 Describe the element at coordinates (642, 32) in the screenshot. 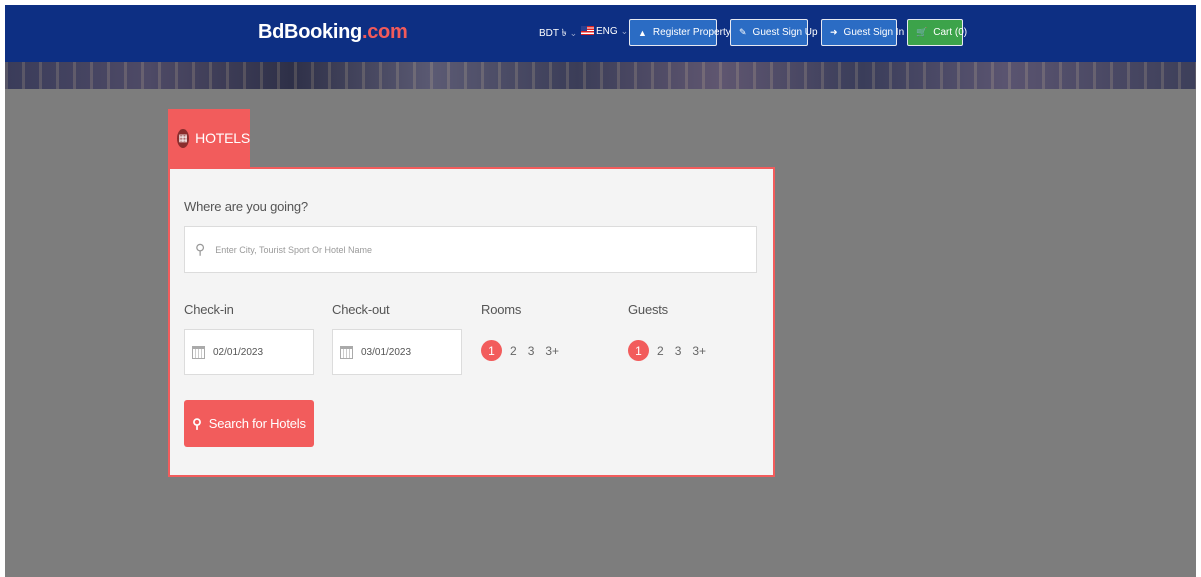

I see `bank-icon: ▲` at that location.